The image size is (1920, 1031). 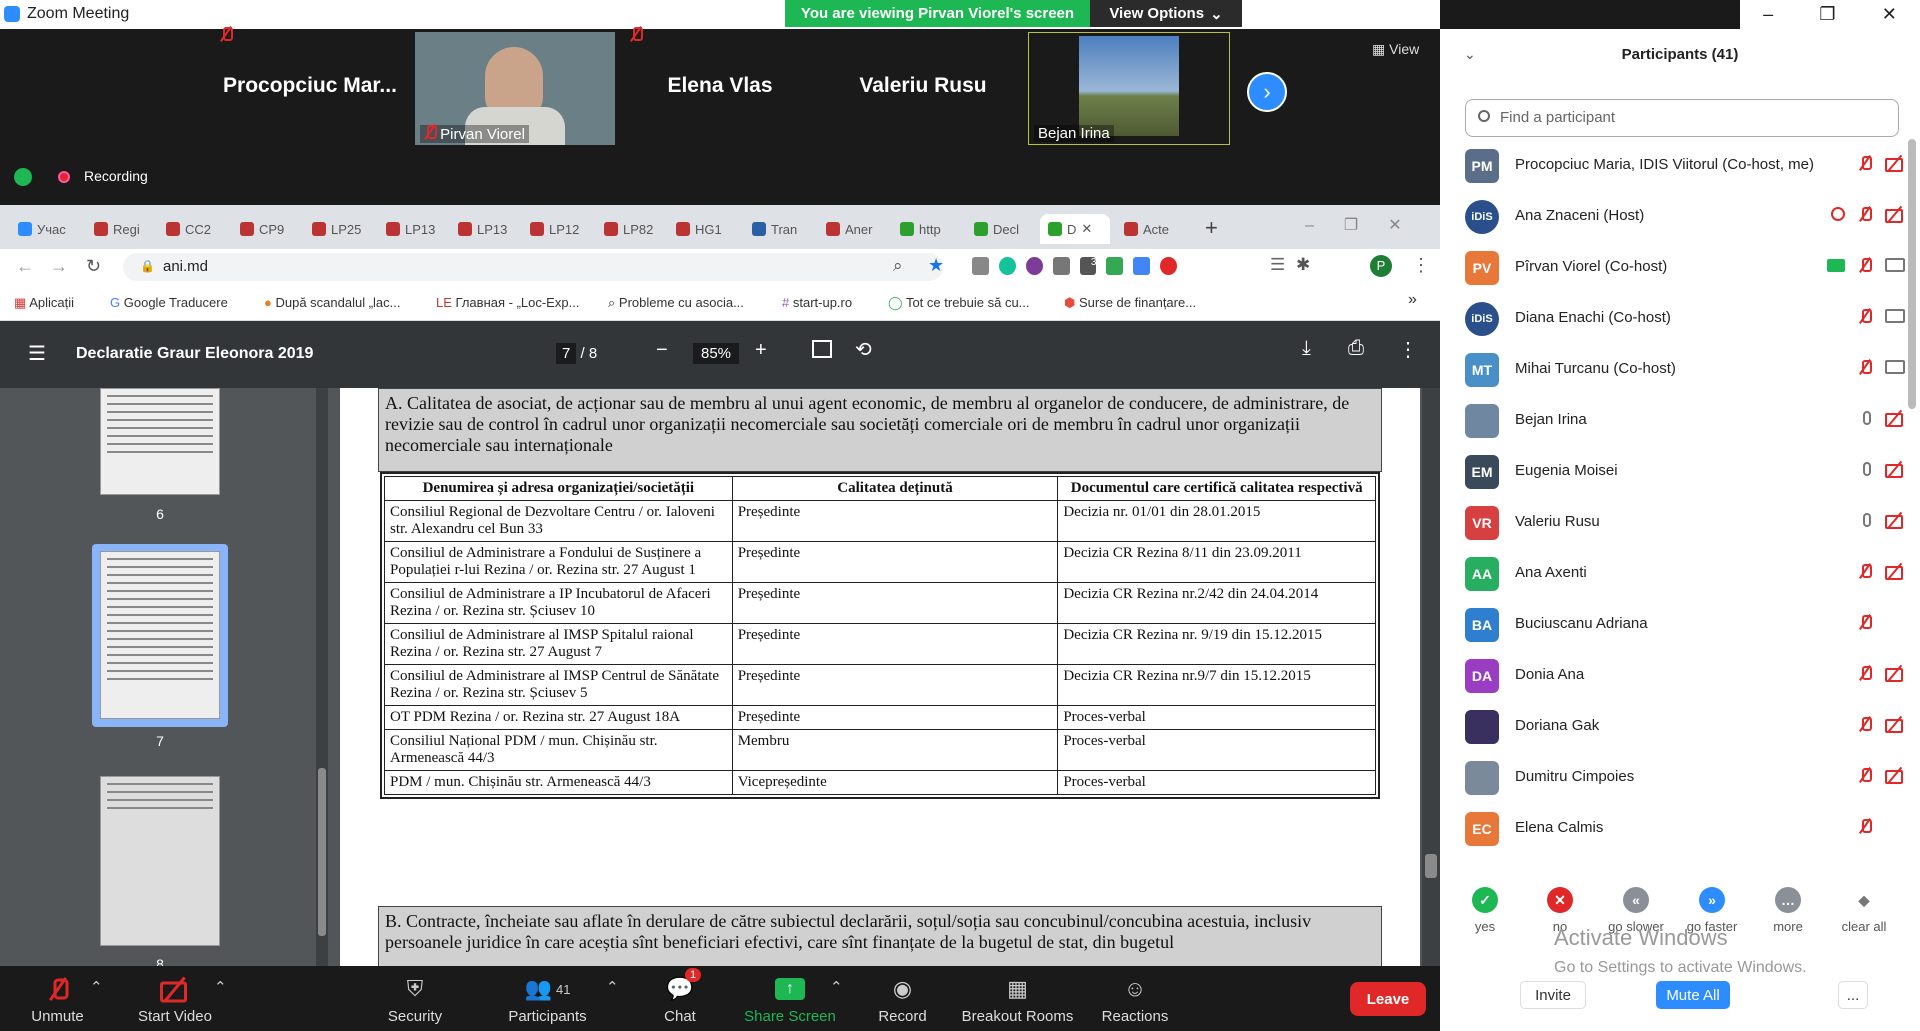 I want to click on browser-tab: Учас, so click(x=38, y=229).